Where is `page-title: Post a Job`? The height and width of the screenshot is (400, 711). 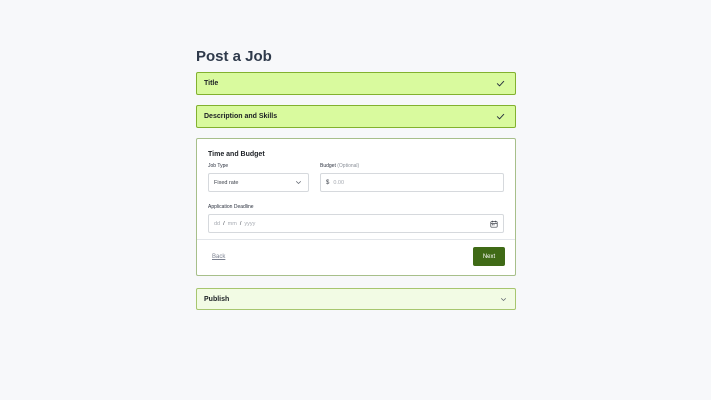
page-title: Post a Job is located at coordinates (234, 56).